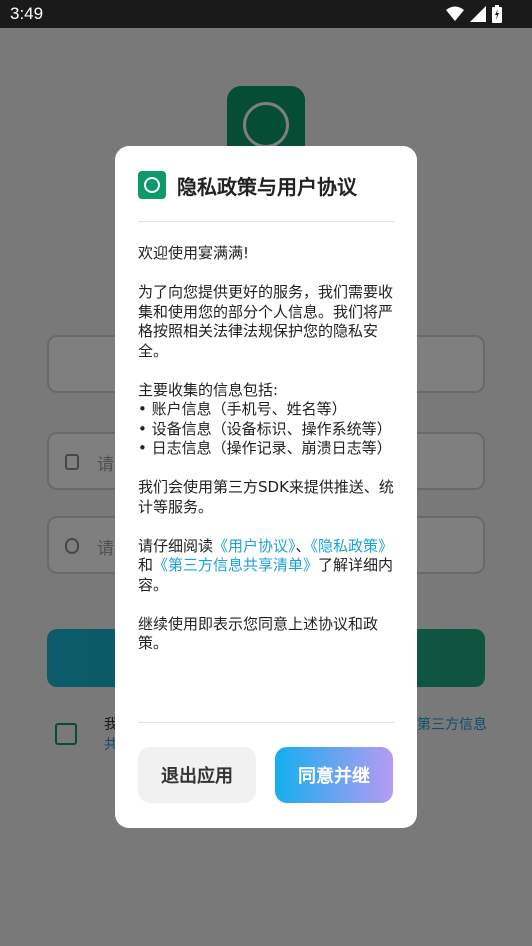 The height and width of the screenshot is (946, 532). What do you see at coordinates (265, 448) in the screenshot?
I see `collect-item: • 日志信息（操作记录、崩溃日志等）` at bounding box center [265, 448].